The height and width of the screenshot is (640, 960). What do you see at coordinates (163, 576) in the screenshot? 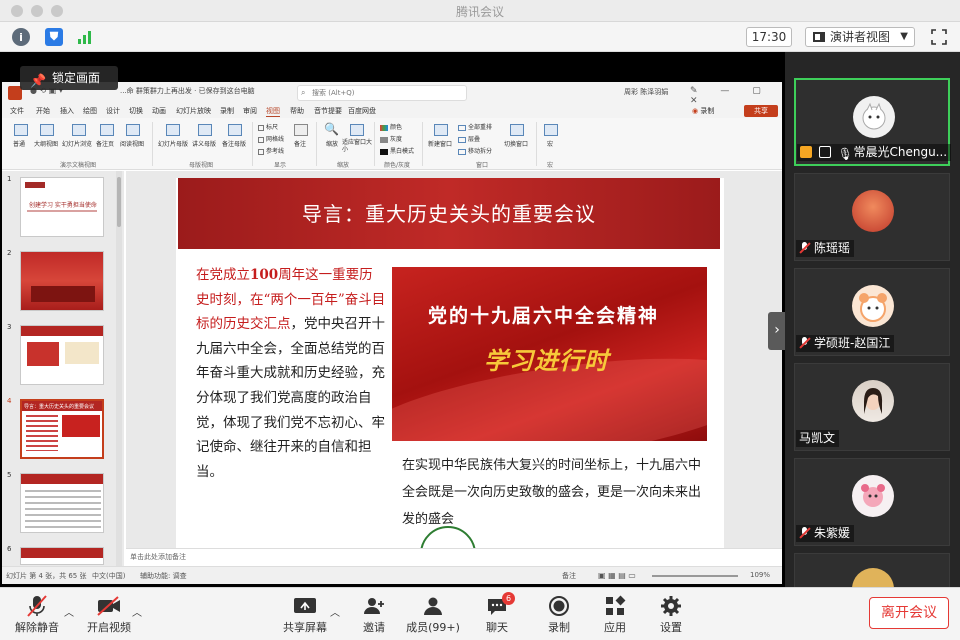
I see `accessibility-status: 辅助功能: 调查` at bounding box center [163, 576].